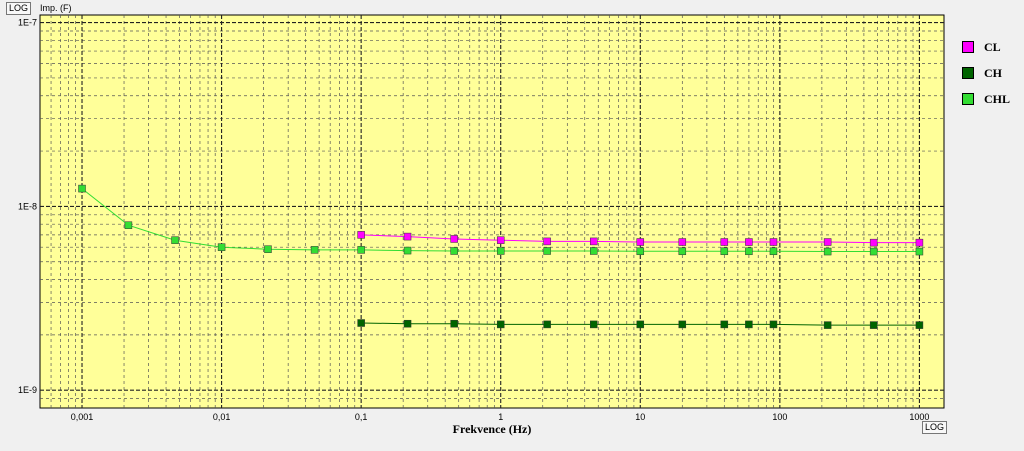 The height and width of the screenshot is (451, 1024). What do you see at coordinates (27, 390) in the screenshot?
I see `y-tick-label: 1E-9` at bounding box center [27, 390].